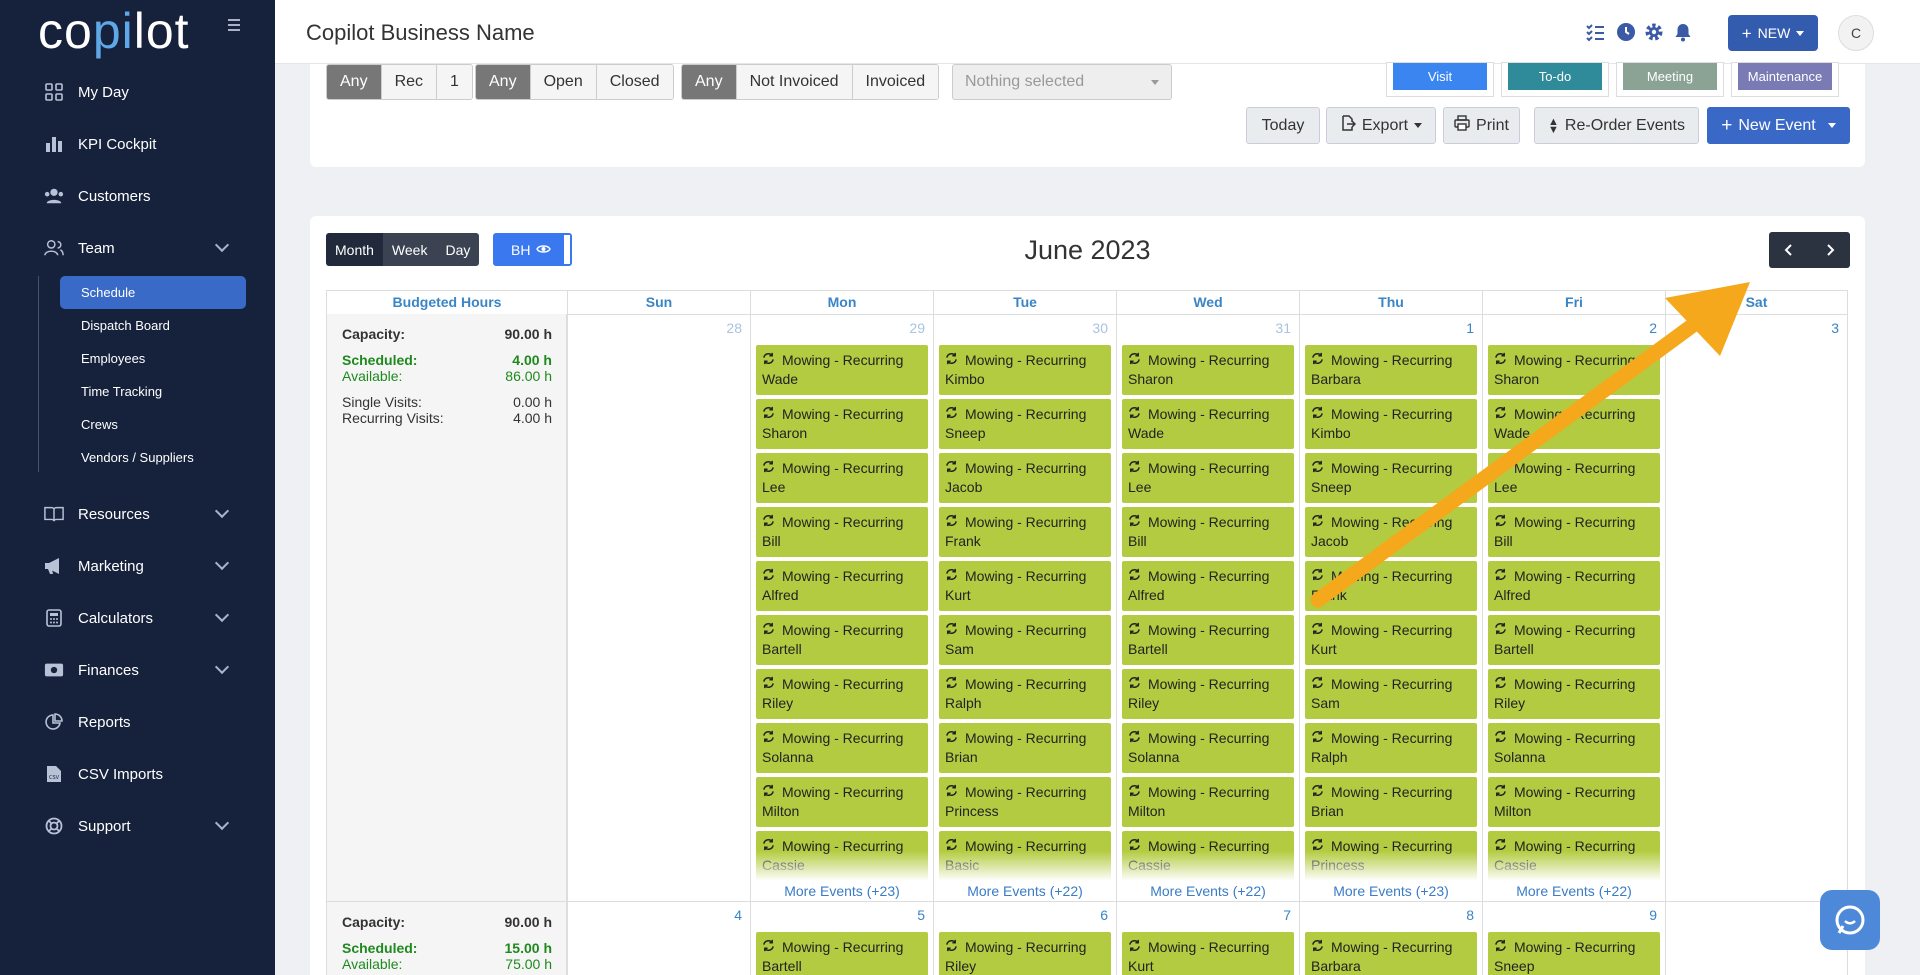 This screenshot has height=975, width=1920. Describe the element at coordinates (153, 457) in the screenshot. I see `subnav-item-vendors-suppliers: Vendors / Suppliers` at that location.